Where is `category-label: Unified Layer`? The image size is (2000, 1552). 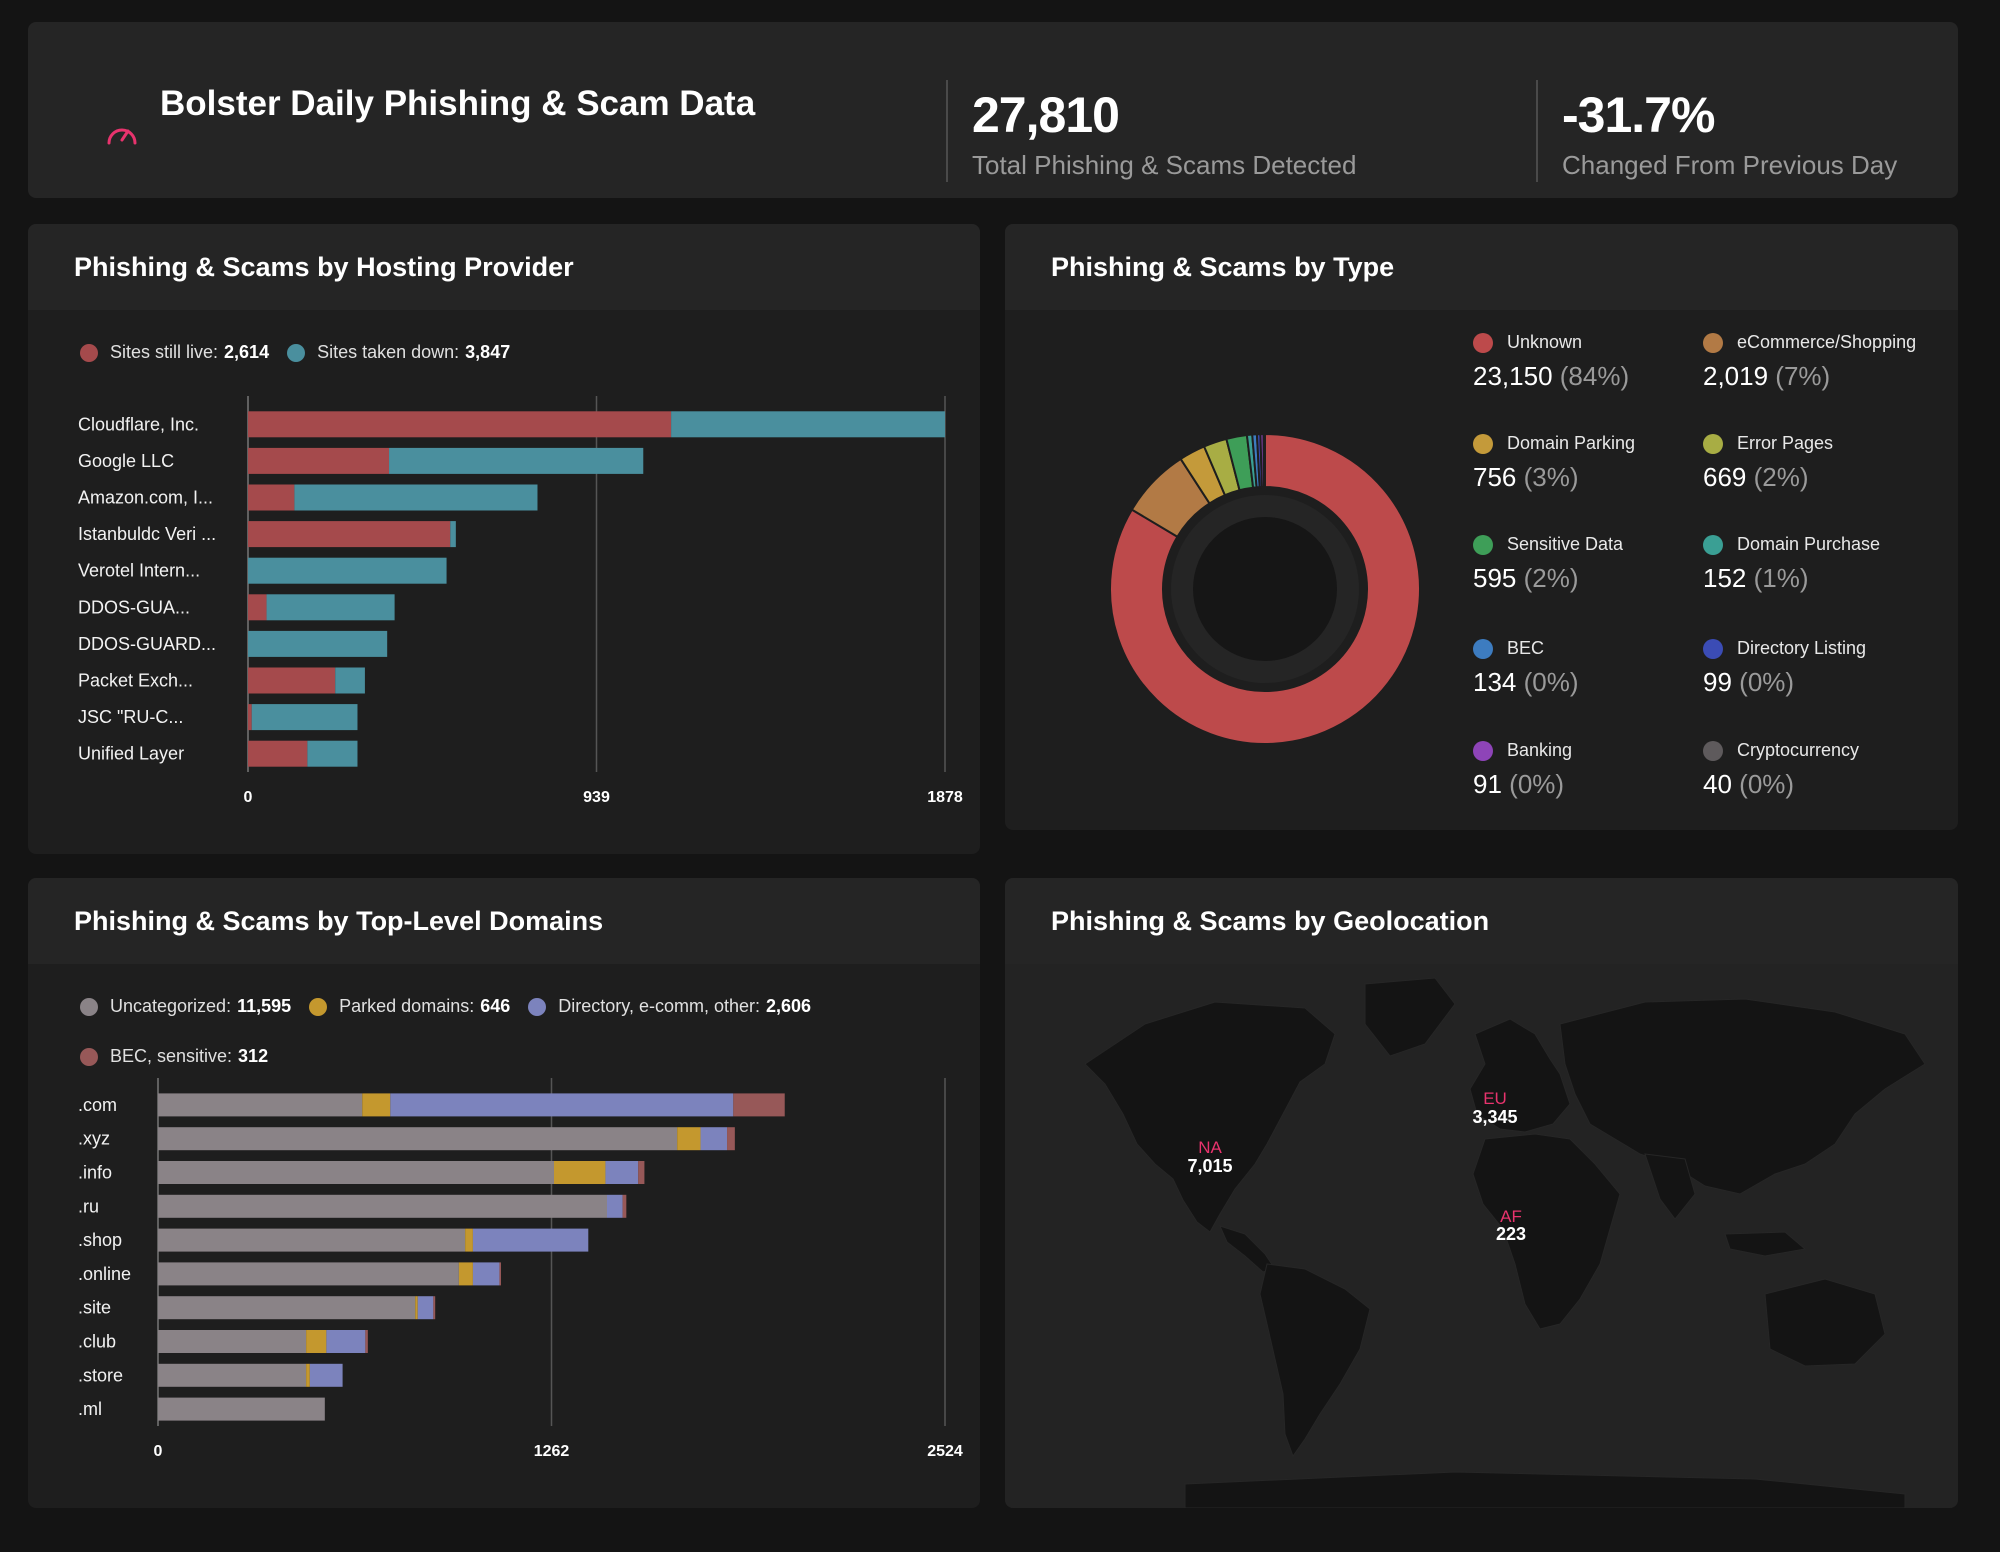 category-label: Unified Layer is located at coordinates (131, 754).